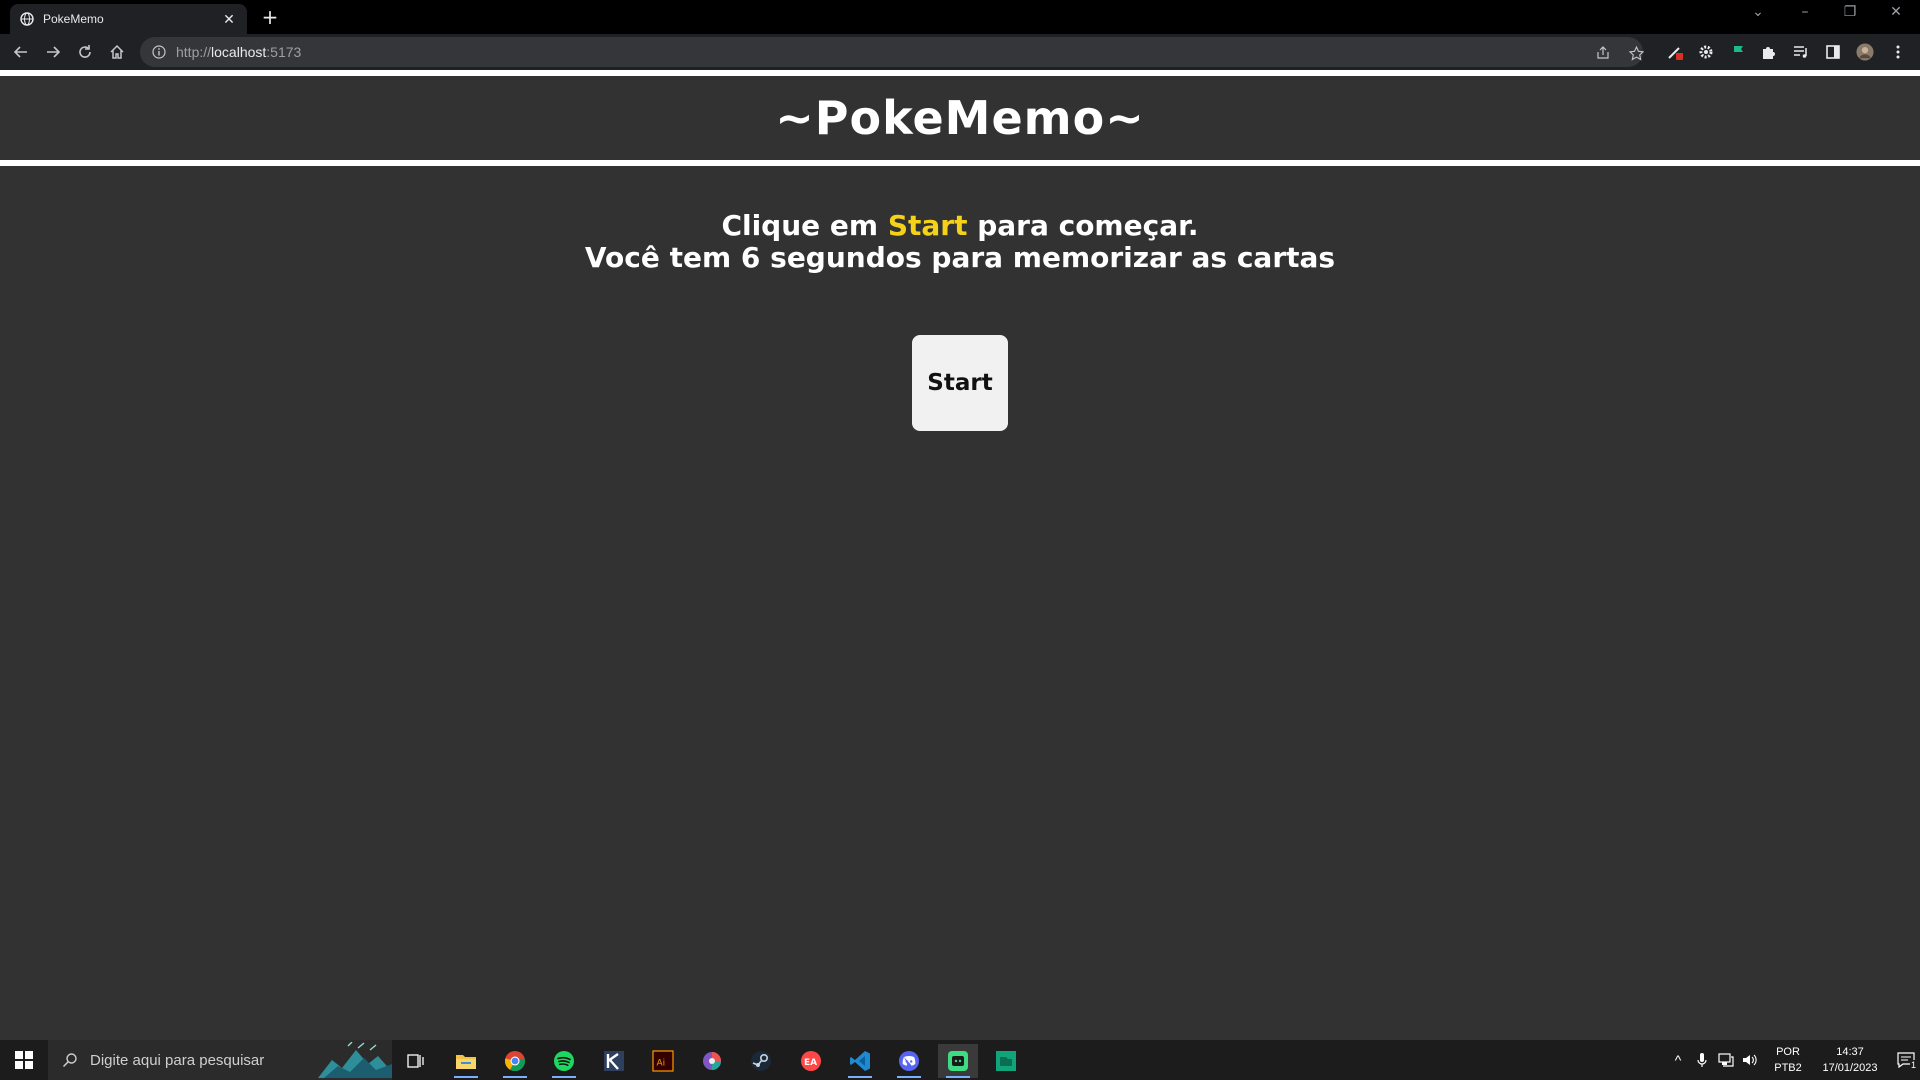  Describe the element at coordinates (1850, 1068) in the screenshot. I see `clock-date: 17/01/2023` at that location.